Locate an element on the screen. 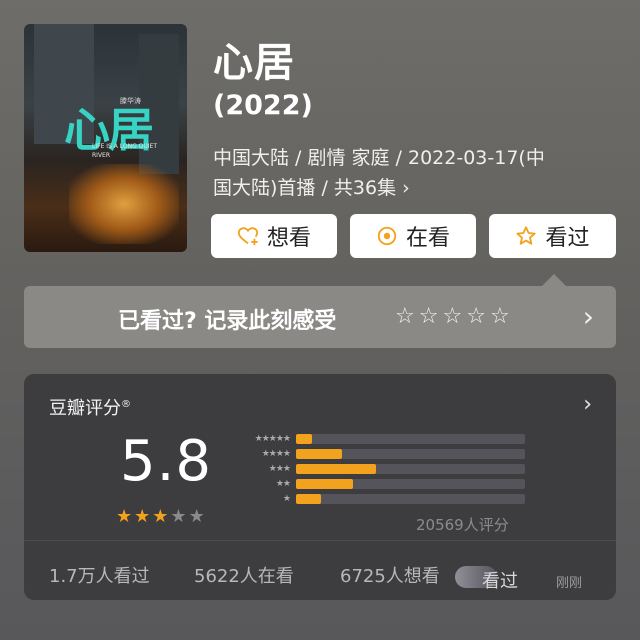  watching-count: 5622人在看 is located at coordinates (244, 576).